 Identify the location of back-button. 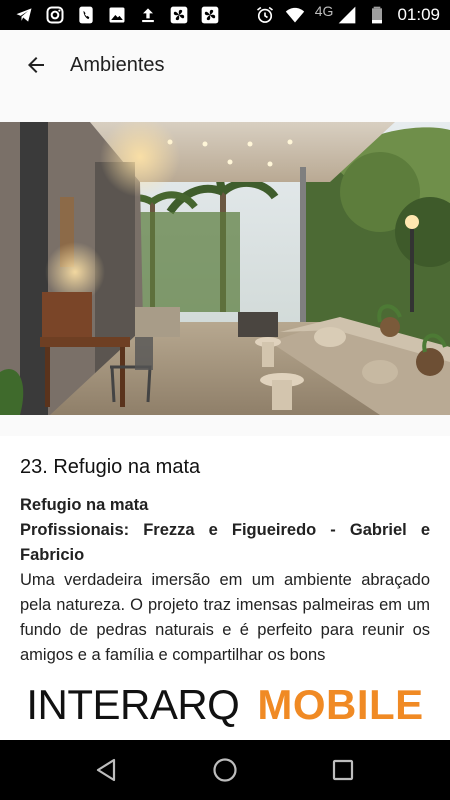
(36, 65).